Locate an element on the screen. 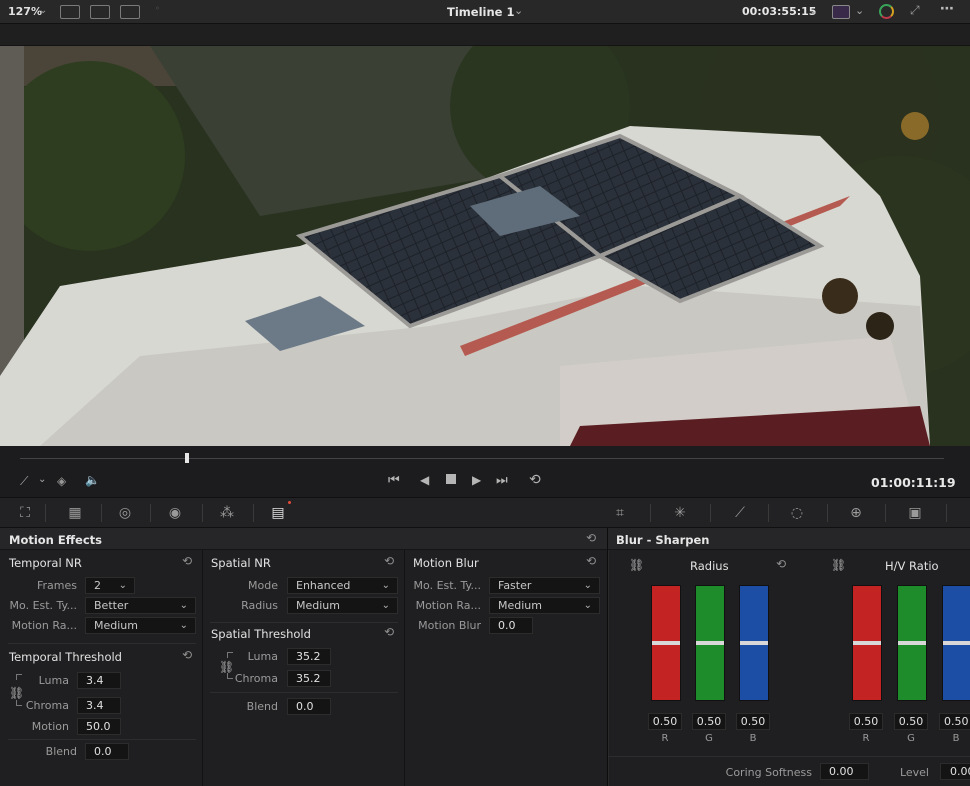 Image resolution: width=970 pixels, height=786 pixels. zoom-chevron-icon: ⌄ is located at coordinates (43, 10).